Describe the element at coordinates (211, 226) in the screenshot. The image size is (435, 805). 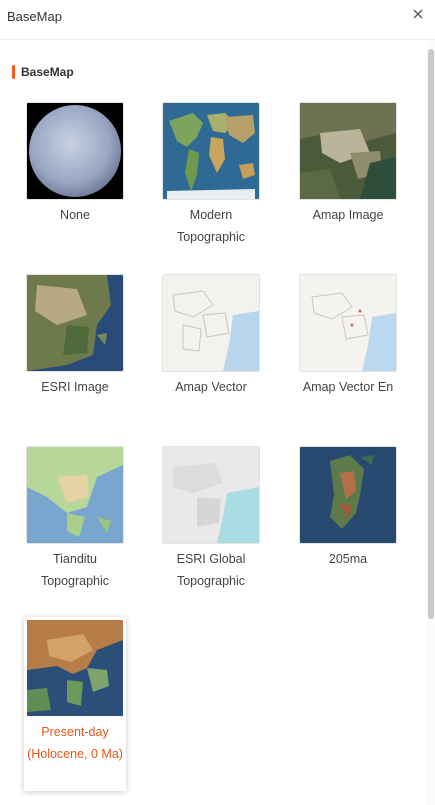
I see `basemap-label: Modern Topographic` at that location.